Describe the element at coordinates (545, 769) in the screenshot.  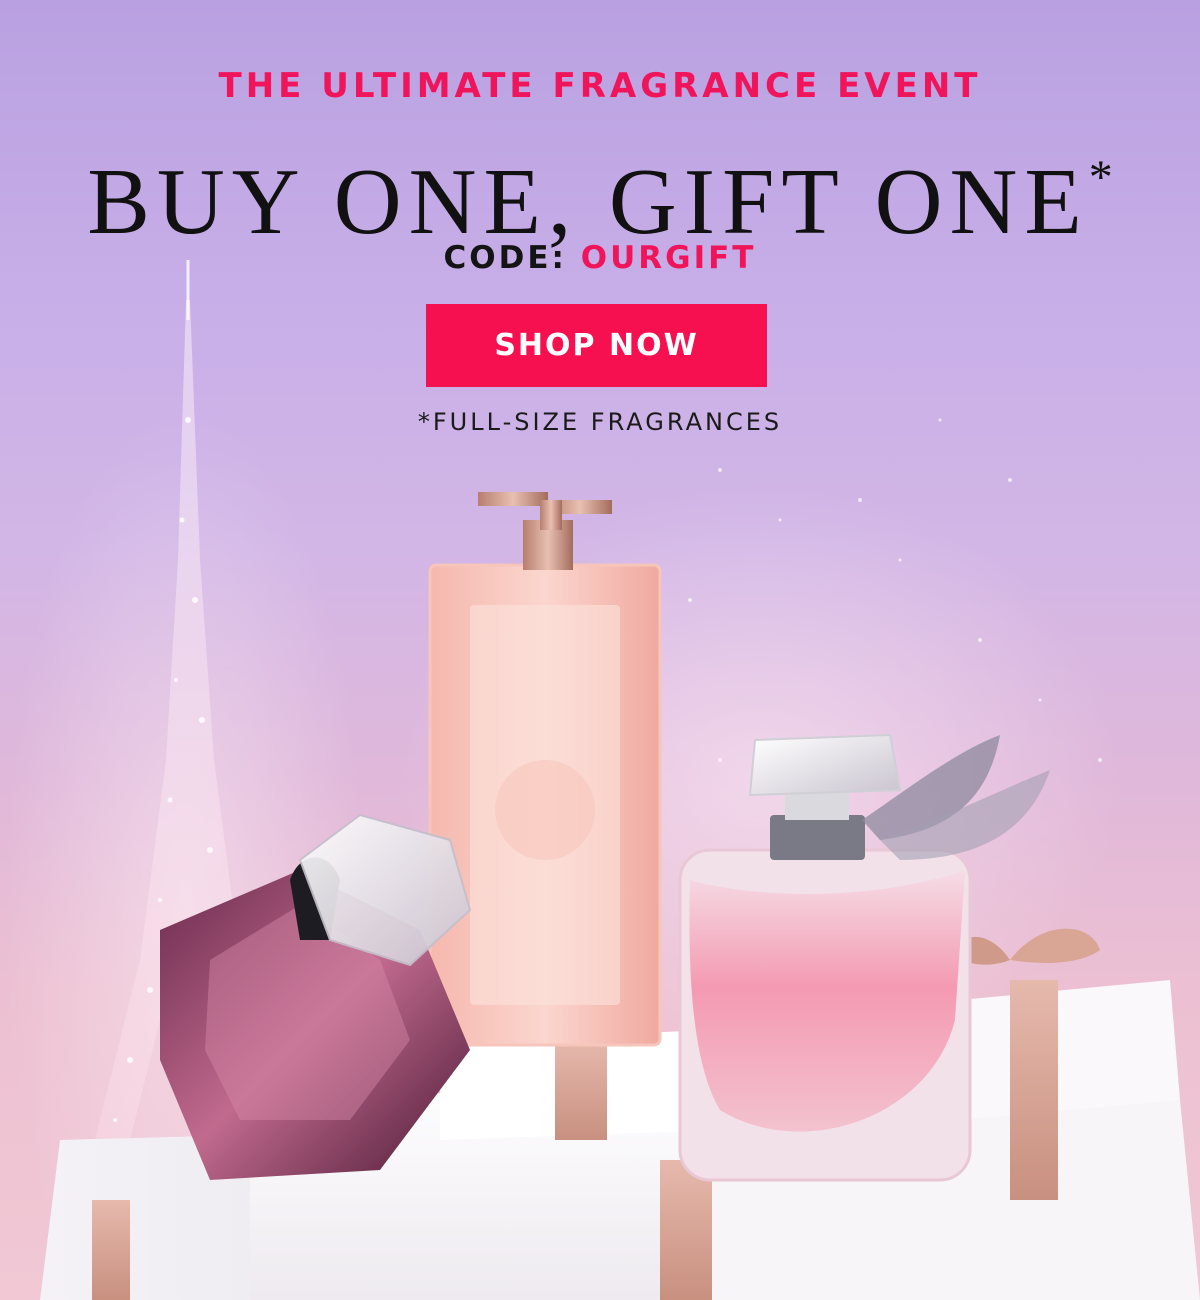
I see `tall-rectangular-perfume-bottle` at that location.